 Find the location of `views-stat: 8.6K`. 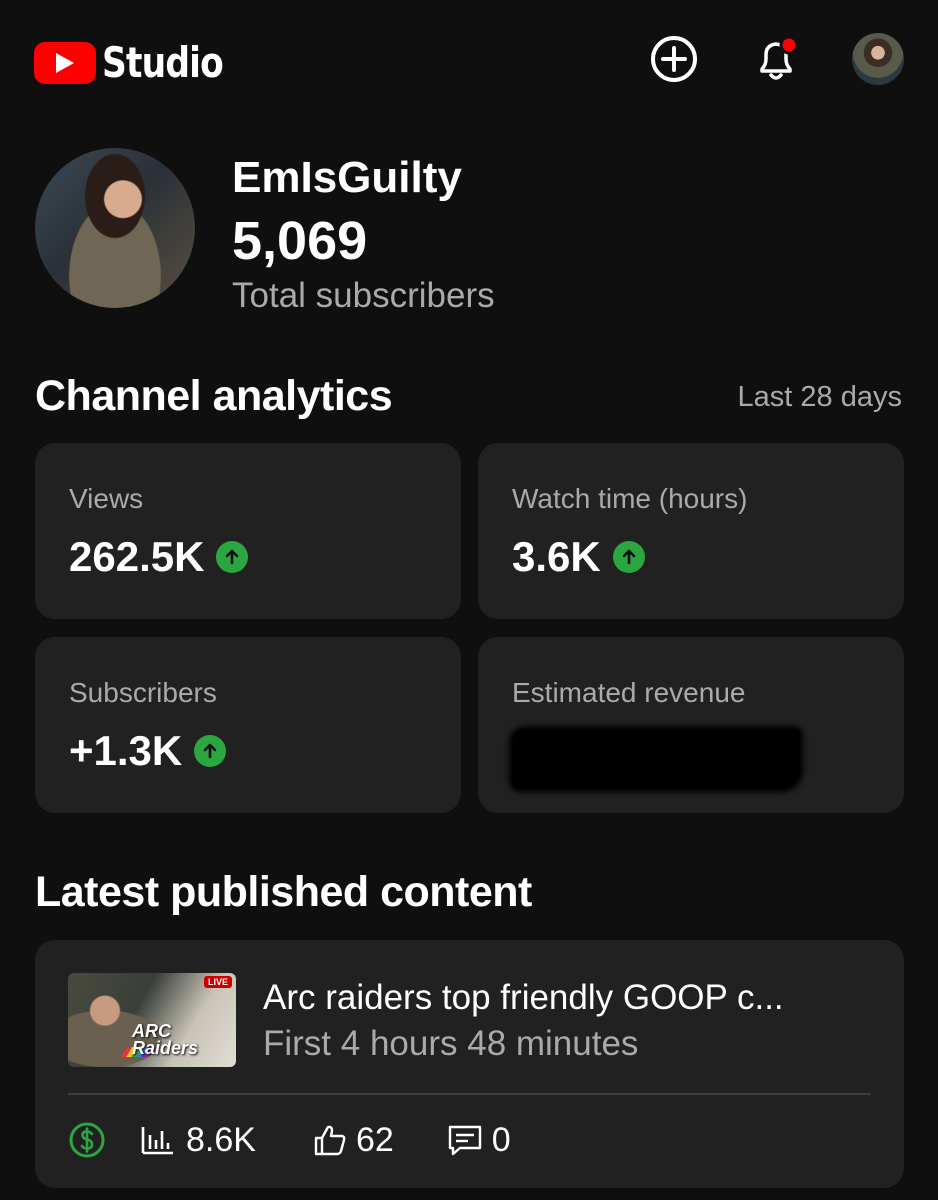

views-stat: 8.6K is located at coordinates (198, 1140).